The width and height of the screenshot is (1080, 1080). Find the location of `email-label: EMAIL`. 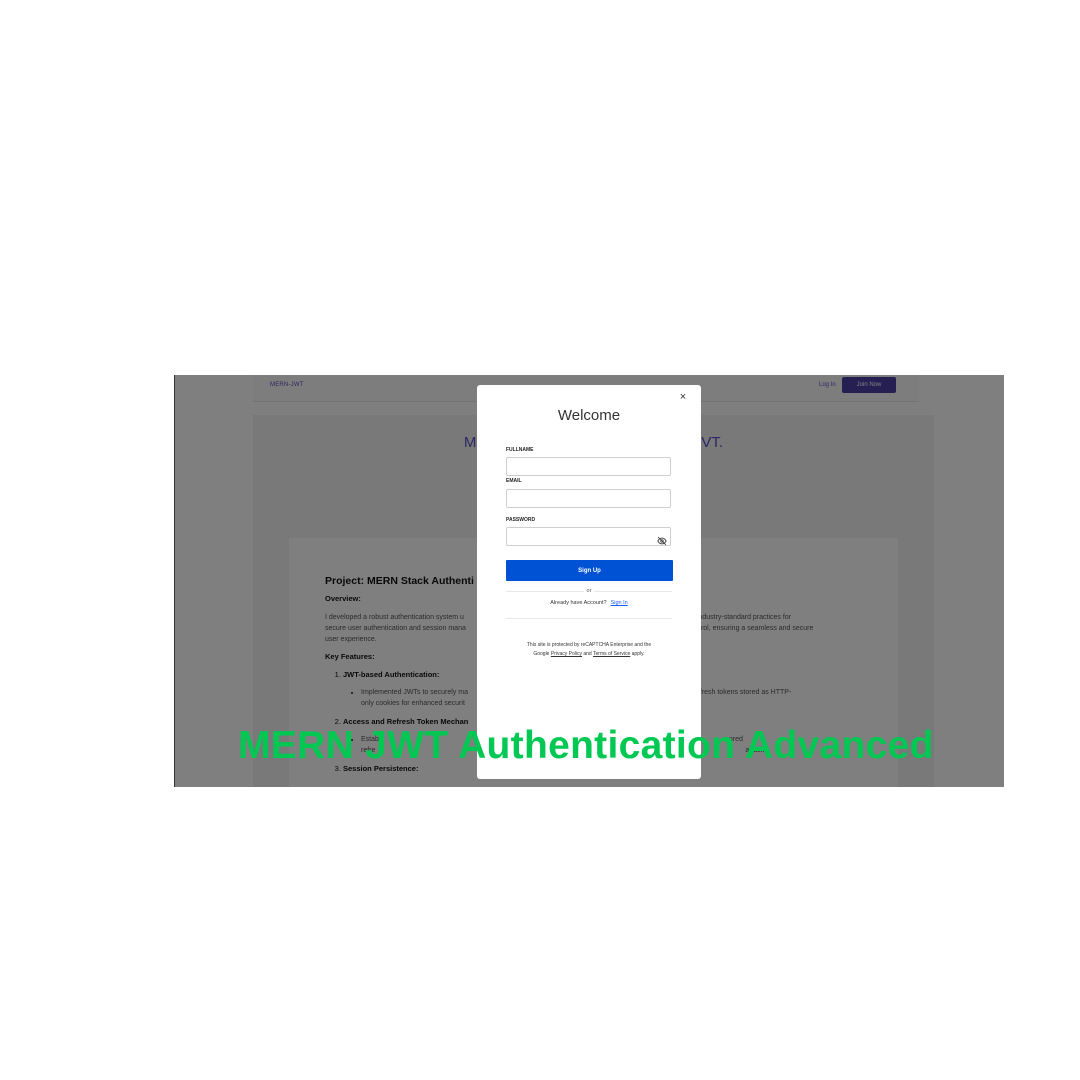

email-label: EMAIL is located at coordinates (514, 481).